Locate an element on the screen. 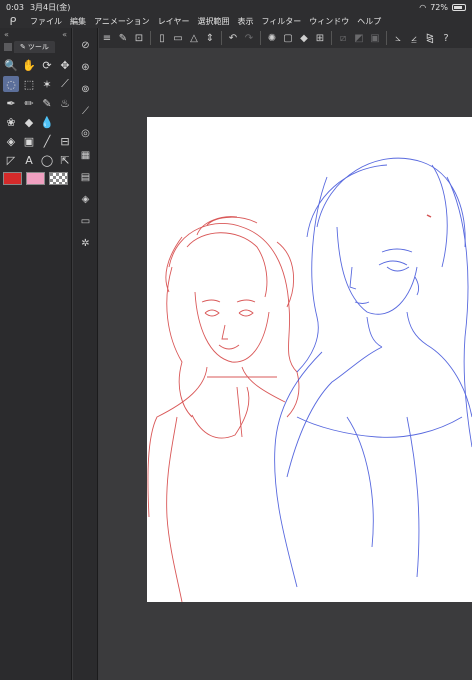 This screenshot has height=680, width=472. fill-icon: ◆ is located at coordinates (304, 38).